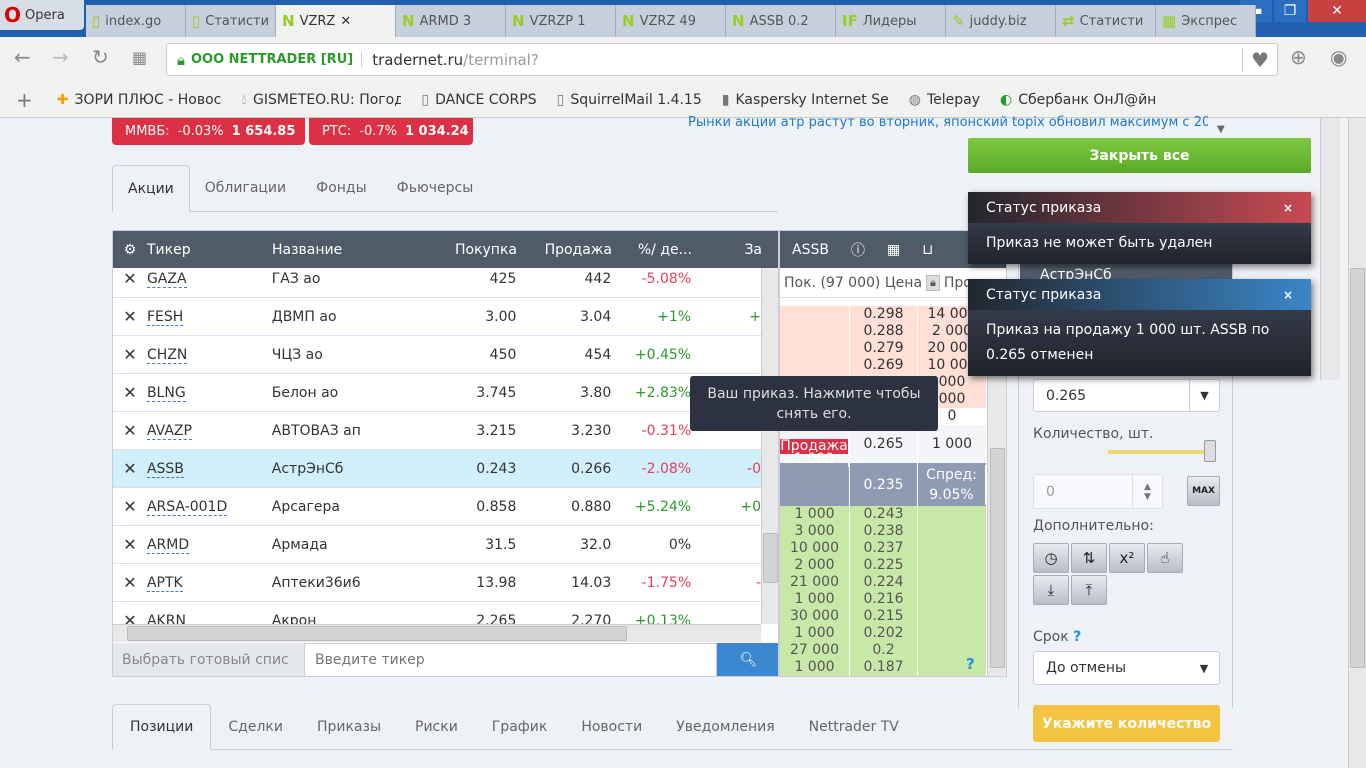 The height and width of the screenshot is (768, 1366). What do you see at coordinates (781, 21) in the screenshot?
I see `browser-tab: N ASSB 0.2` at bounding box center [781, 21].